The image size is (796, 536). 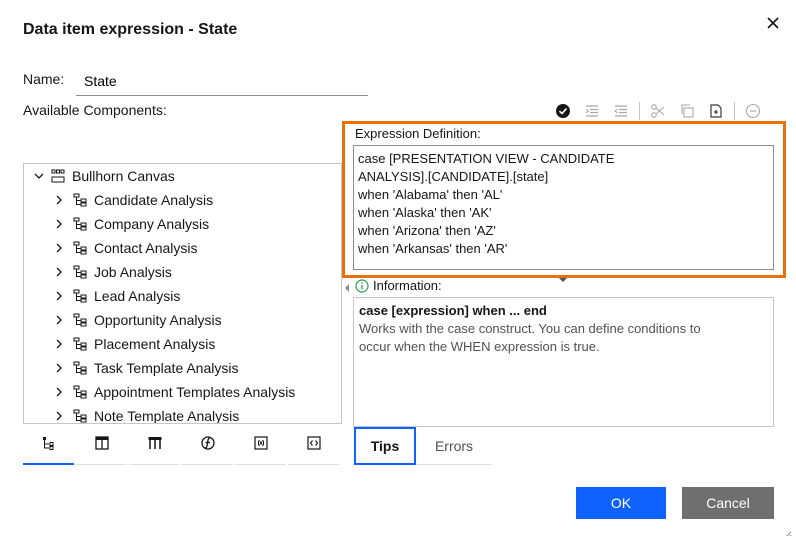 I want to click on tree-item: Placement Analysis, so click(x=133, y=344).